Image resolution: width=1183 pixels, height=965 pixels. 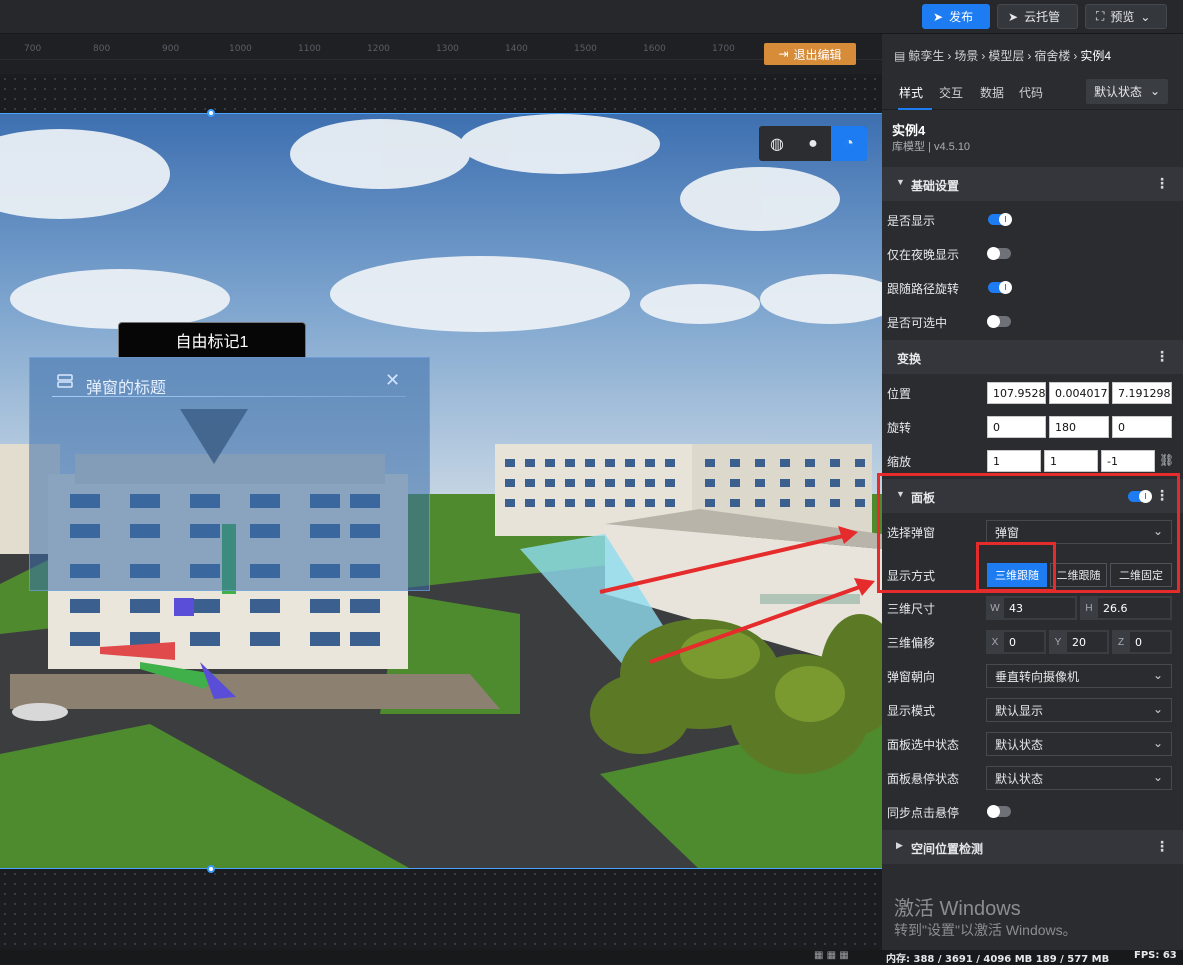 What do you see at coordinates (1032, 184) in the screenshot?
I see `section-basic-settings: ▼ 基础设置 ⋮` at bounding box center [1032, 184].